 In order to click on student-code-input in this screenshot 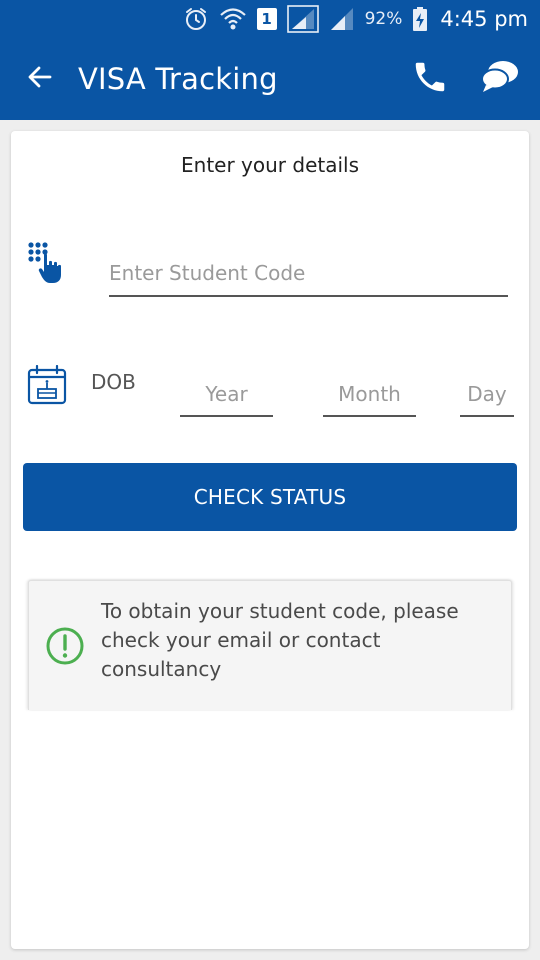, I will do `click(308, 274)`.